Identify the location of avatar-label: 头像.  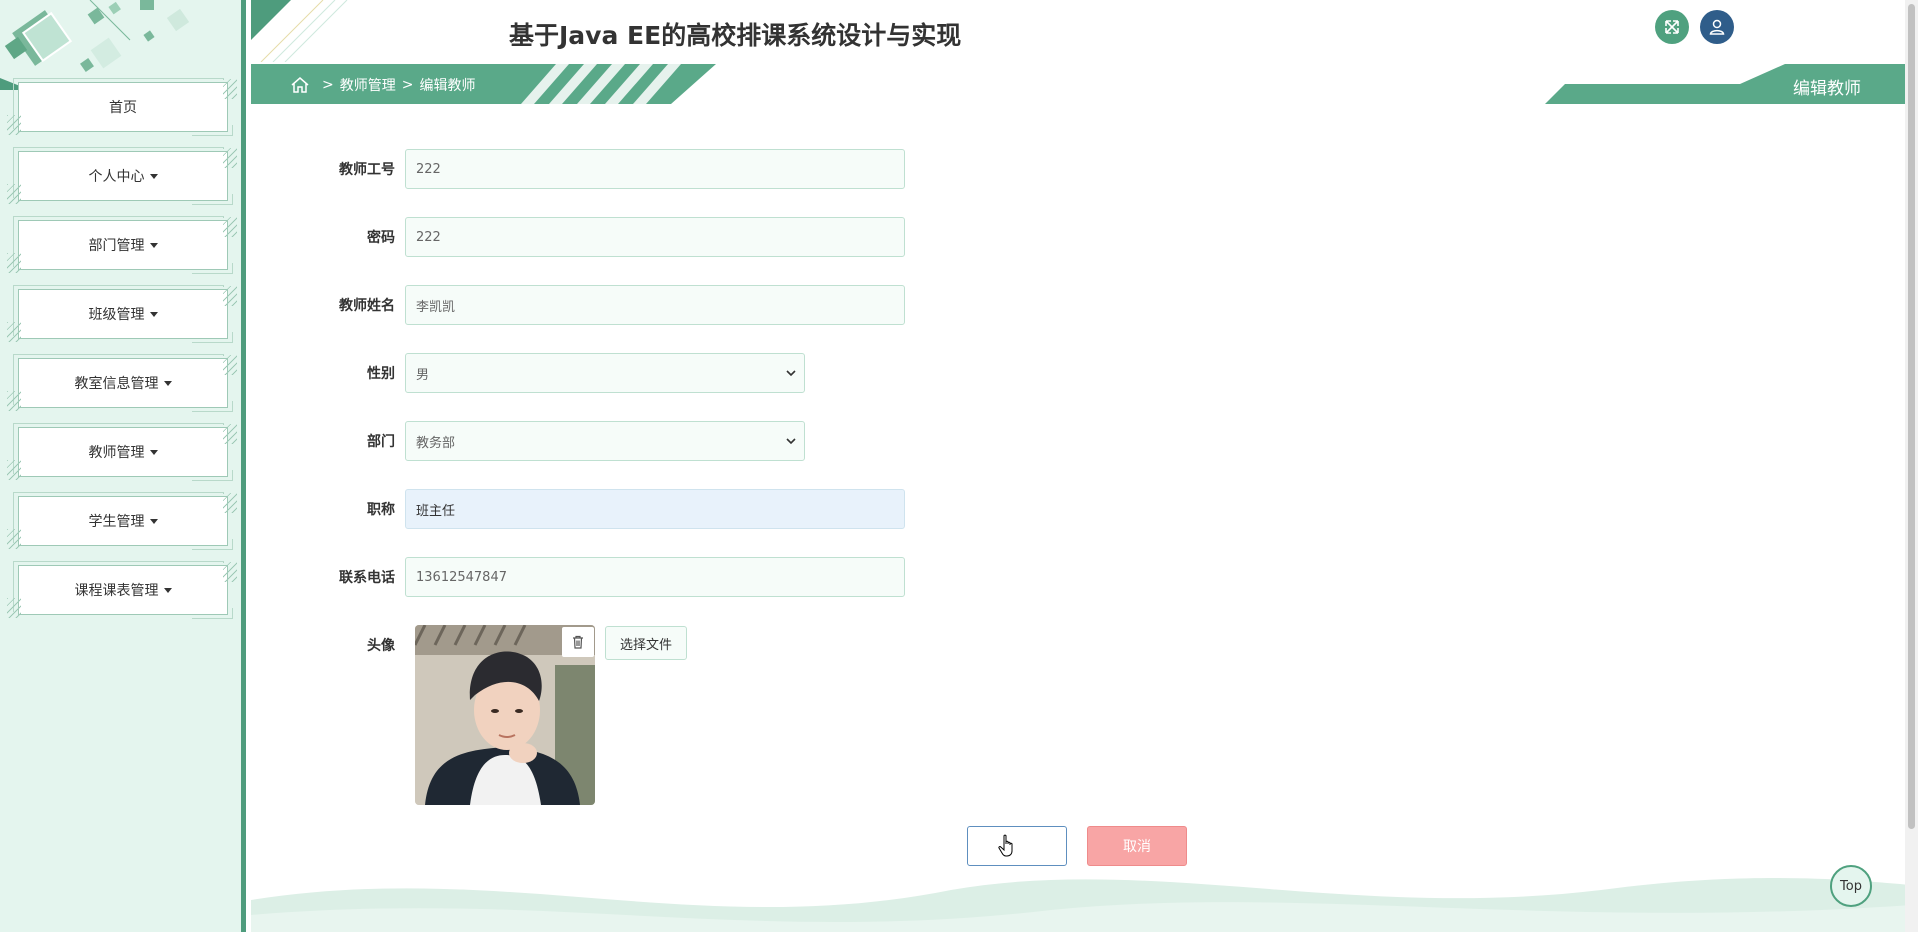
(381, 646).